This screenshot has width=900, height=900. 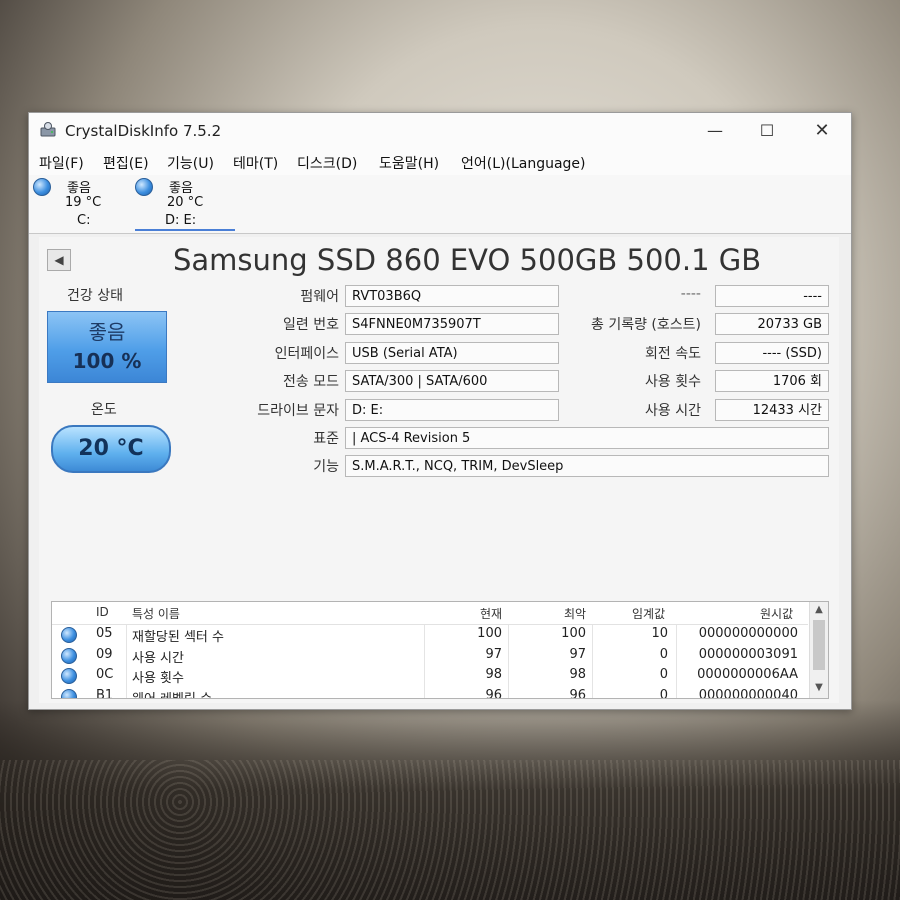 I want to click on vertical-scrollbar: ▲ ▼, so click(x=818, y=650).